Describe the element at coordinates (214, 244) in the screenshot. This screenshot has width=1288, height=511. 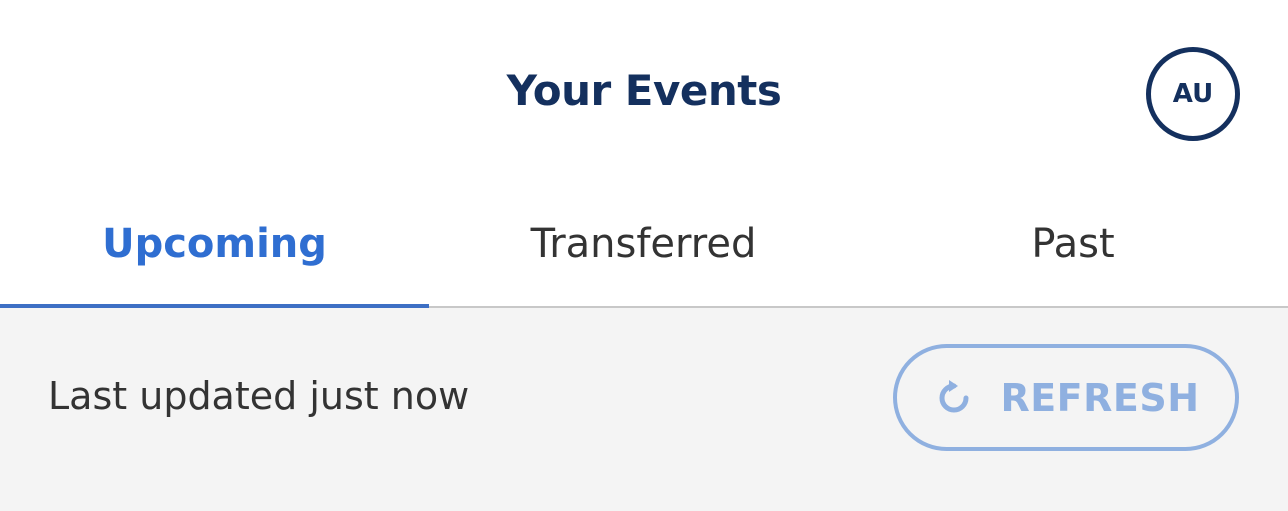
I see `tab-upcoming-label: Upcoming` at that location.